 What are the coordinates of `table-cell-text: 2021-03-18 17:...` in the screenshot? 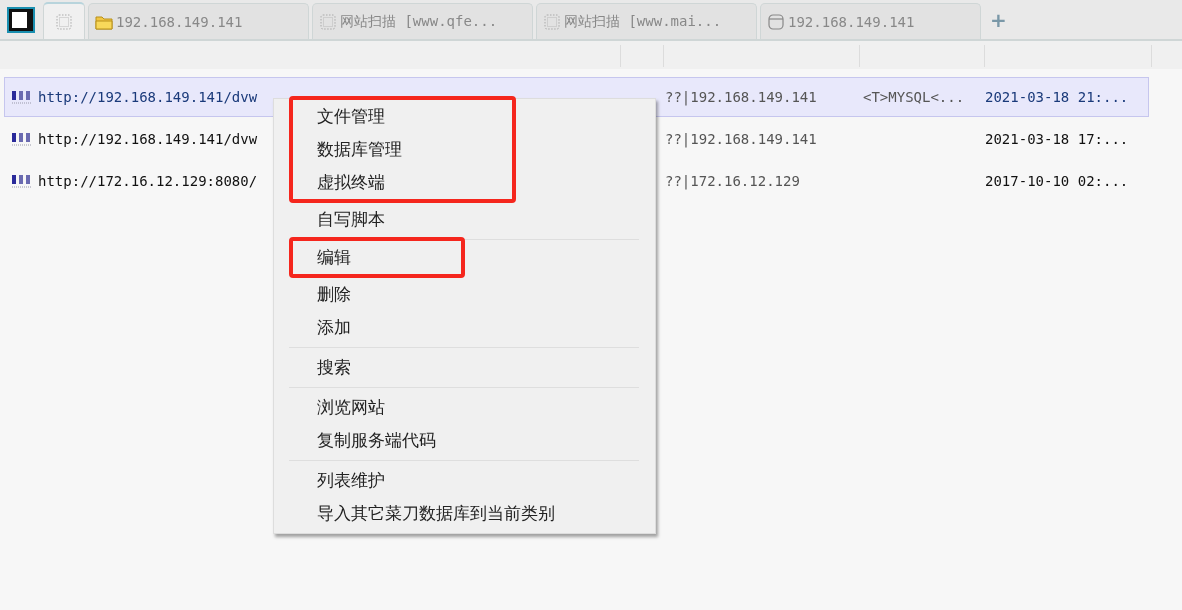 It's located at (1057, 139).